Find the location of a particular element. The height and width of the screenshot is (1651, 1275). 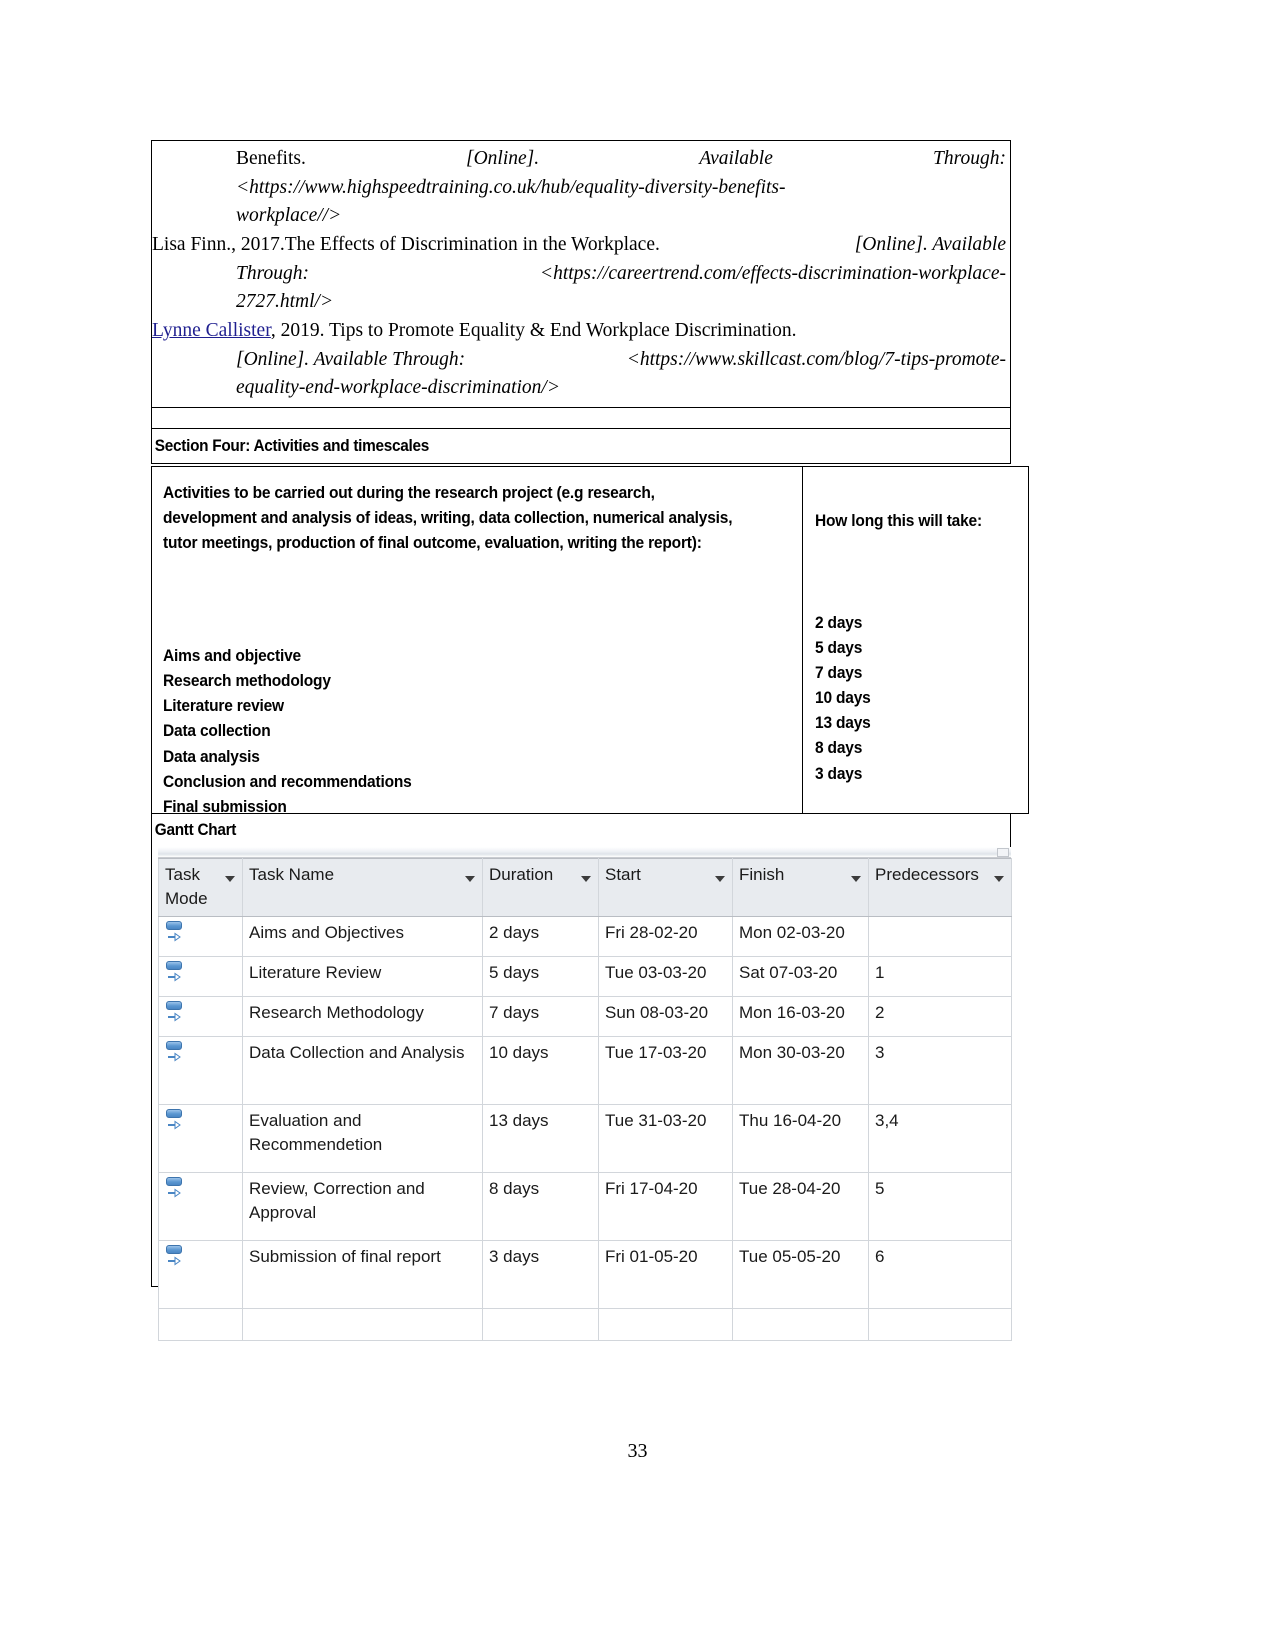

start-cell: Sun 08-03-20 is located at coordinates (665, 1017).